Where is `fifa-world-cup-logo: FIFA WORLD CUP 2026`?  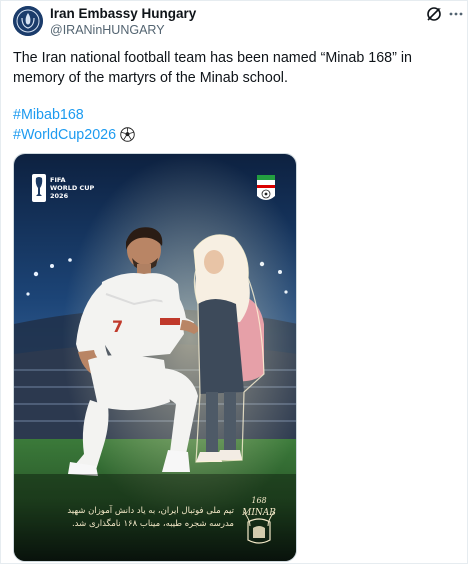 fifa-world-cup-logo: FIFA WORLD CUP 2026 is located at coordinates (67, 190).